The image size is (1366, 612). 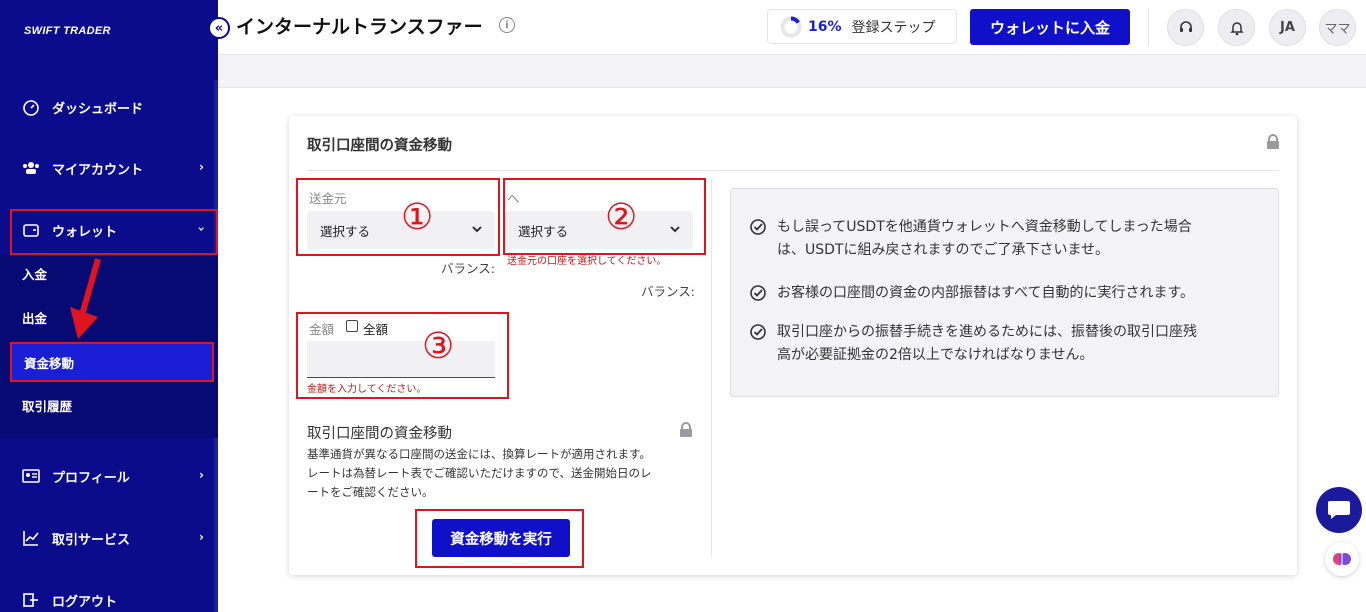 What do you see at coordinates (31, 600) in the screenshot?
I see `logout-icon` at bounding box center [31, 600].